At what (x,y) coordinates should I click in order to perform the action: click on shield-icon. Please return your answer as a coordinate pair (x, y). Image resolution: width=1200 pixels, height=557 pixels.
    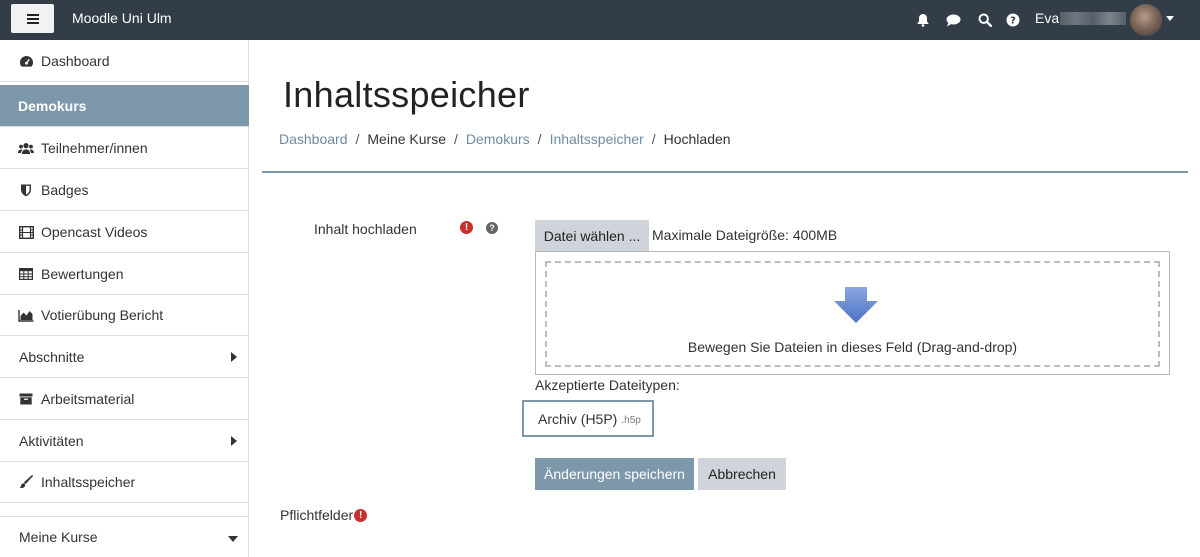
    Looking at the image, I should click on (26, 190).